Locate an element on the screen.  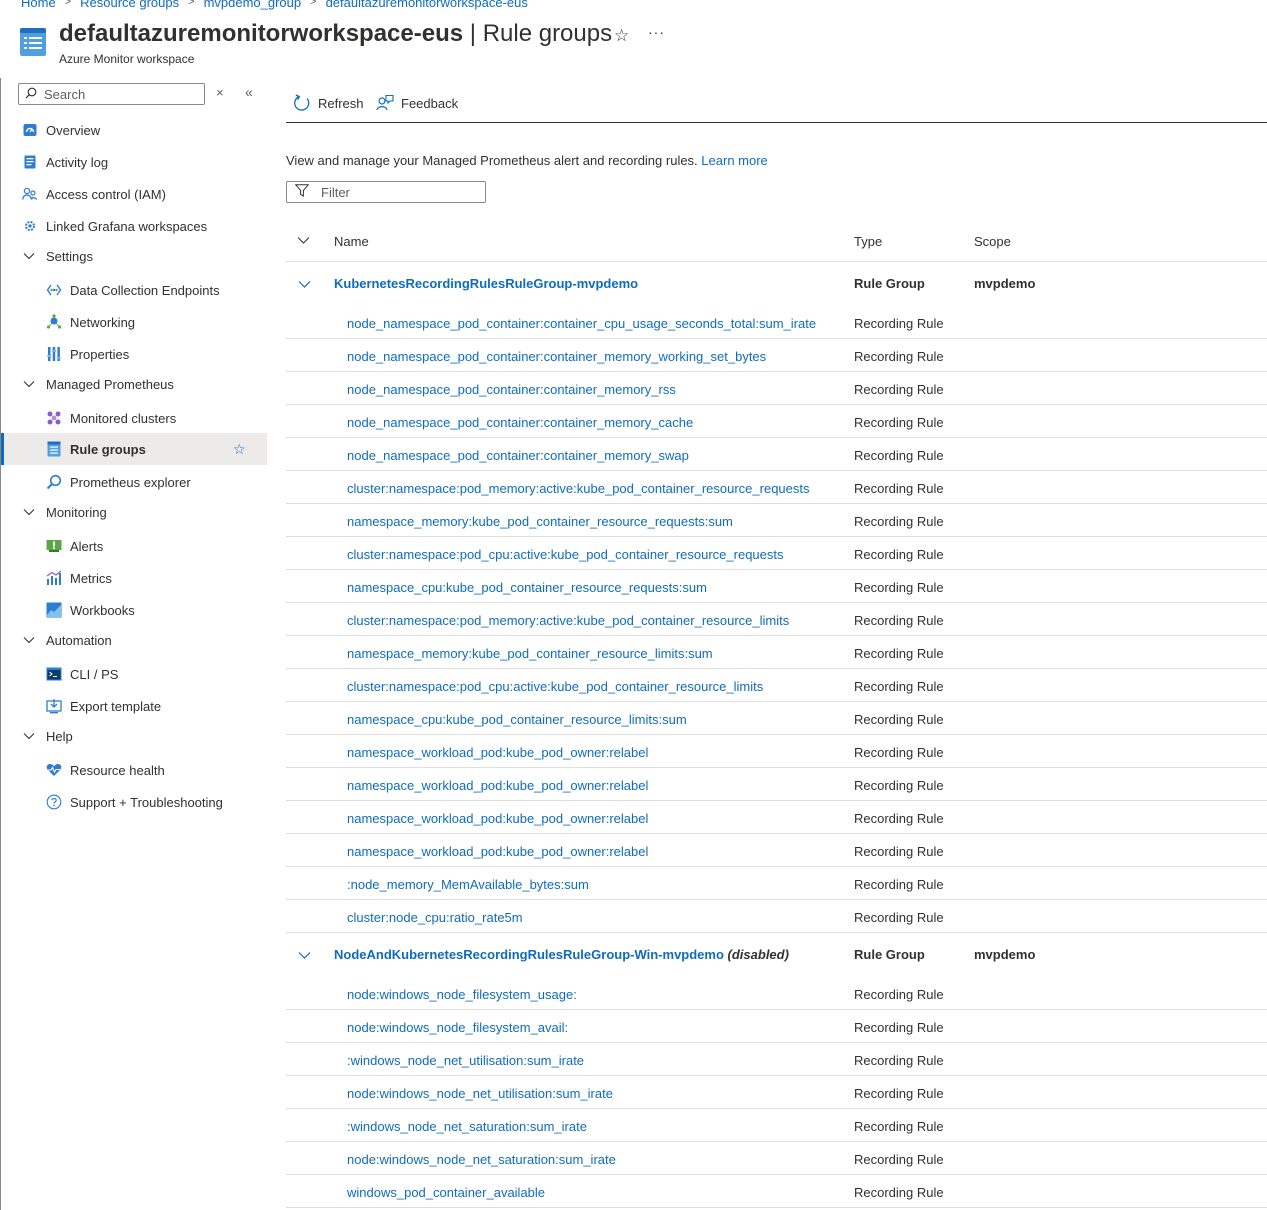
filter-icon is located at coordinates (302, 192).